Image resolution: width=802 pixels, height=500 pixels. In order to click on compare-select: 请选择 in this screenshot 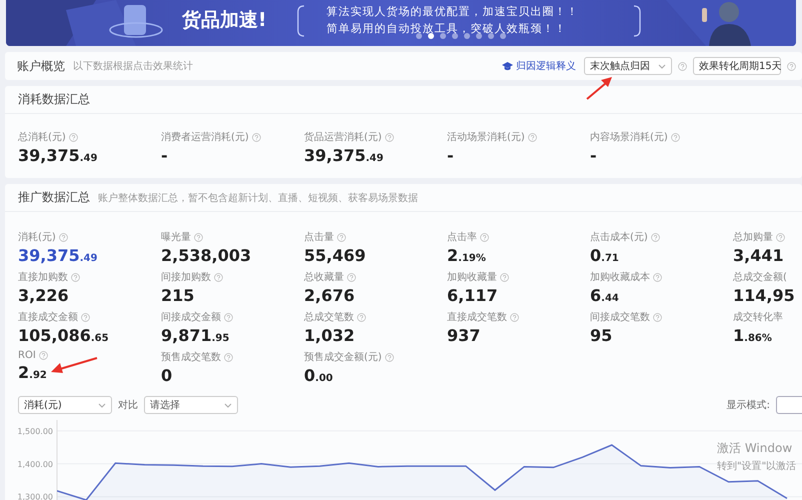, I will do `click(191, 405)`.